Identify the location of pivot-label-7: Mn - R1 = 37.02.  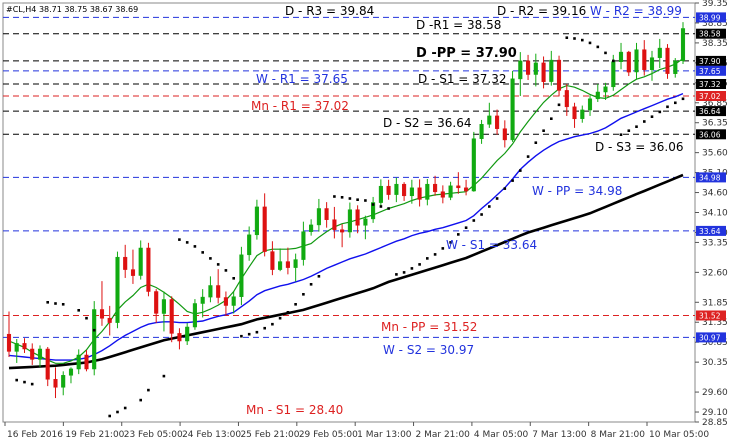
(300, 106).